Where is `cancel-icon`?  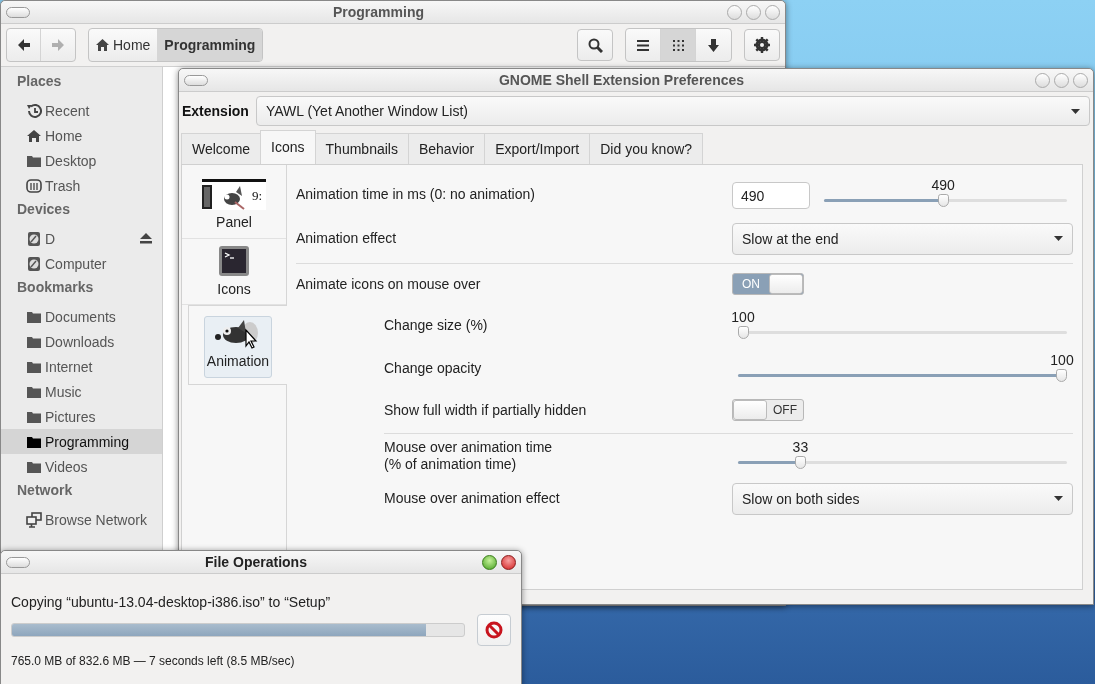 cancel-icon is located at coordinates (494, 630).